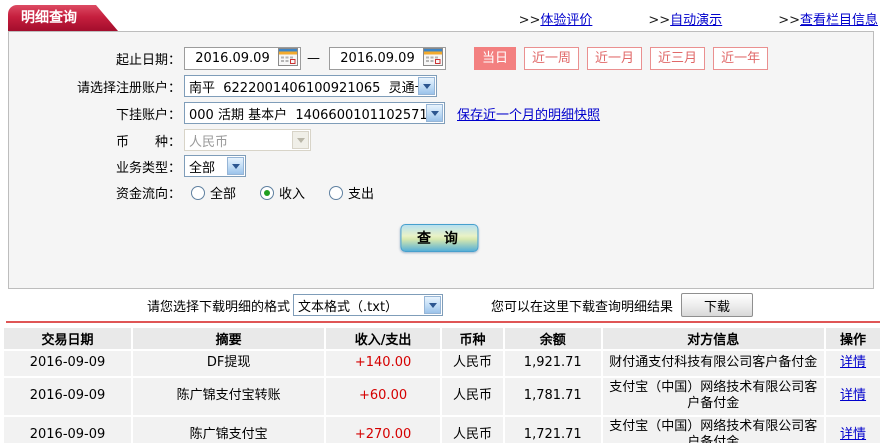 Image resolution: width=884 pixels, height=443 pixels. Describe the element at coordinates (292, 194) in the screenshot. I see `flow-option-label: 收入` at that location.